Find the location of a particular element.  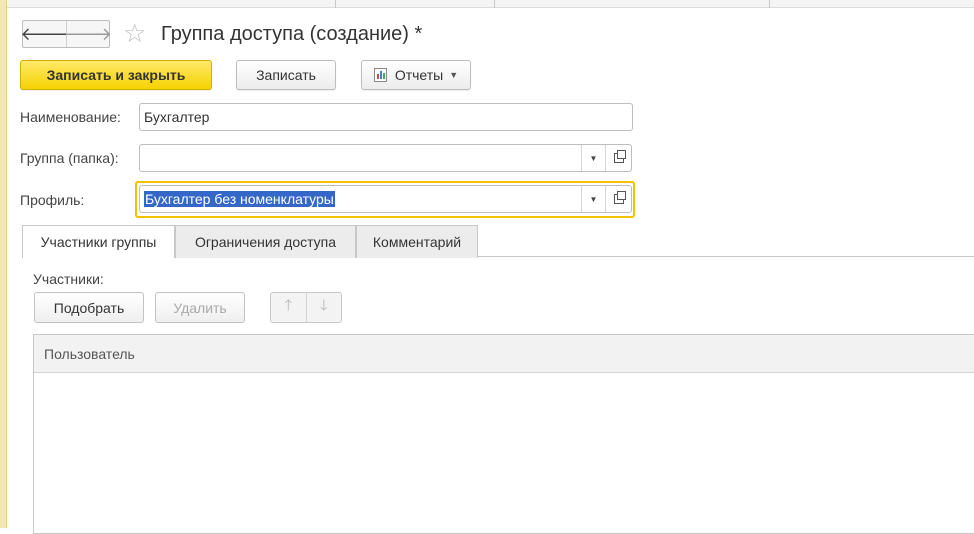

profile-dropdown-button: ▼ is located at coordinates (593, 199).